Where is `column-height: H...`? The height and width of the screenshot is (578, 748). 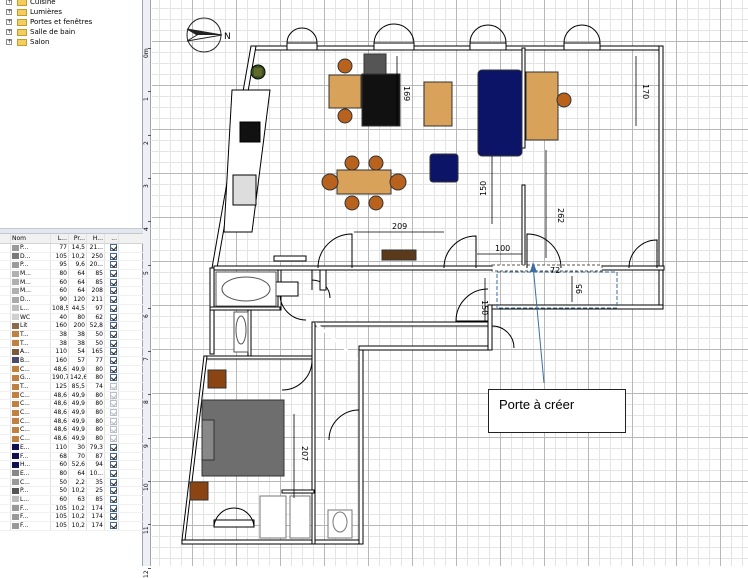
column-height: H... is located at coordinates (96, 238).